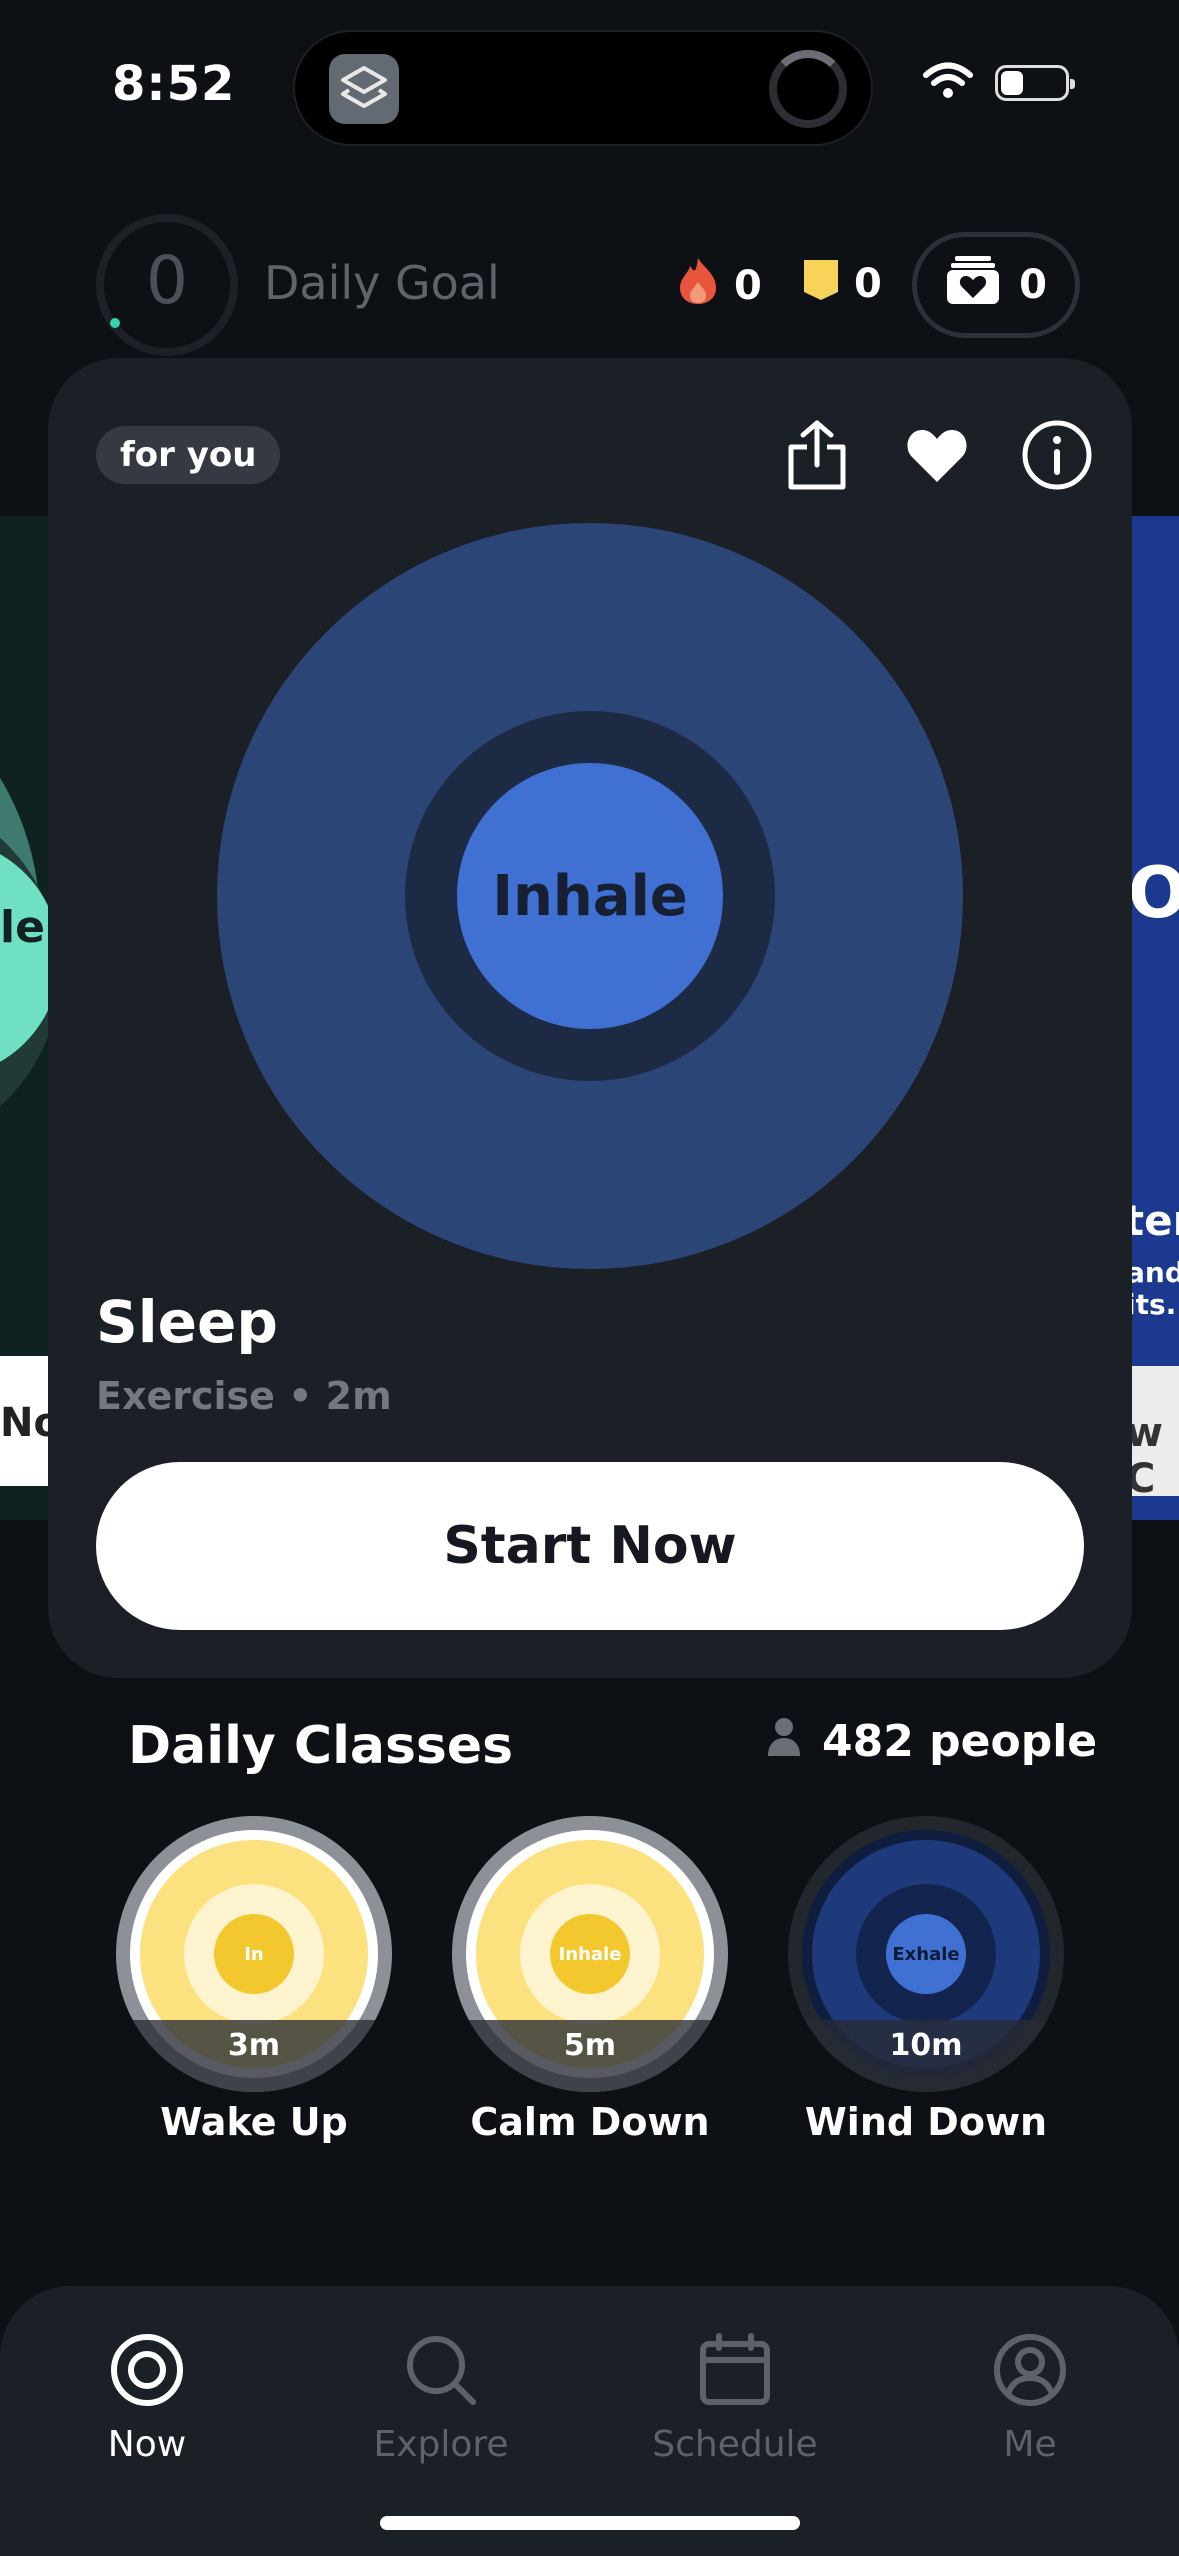 The height and width of the screenshot is (2556, 1179). I want to click on dynamic-island, so click(583, 88).